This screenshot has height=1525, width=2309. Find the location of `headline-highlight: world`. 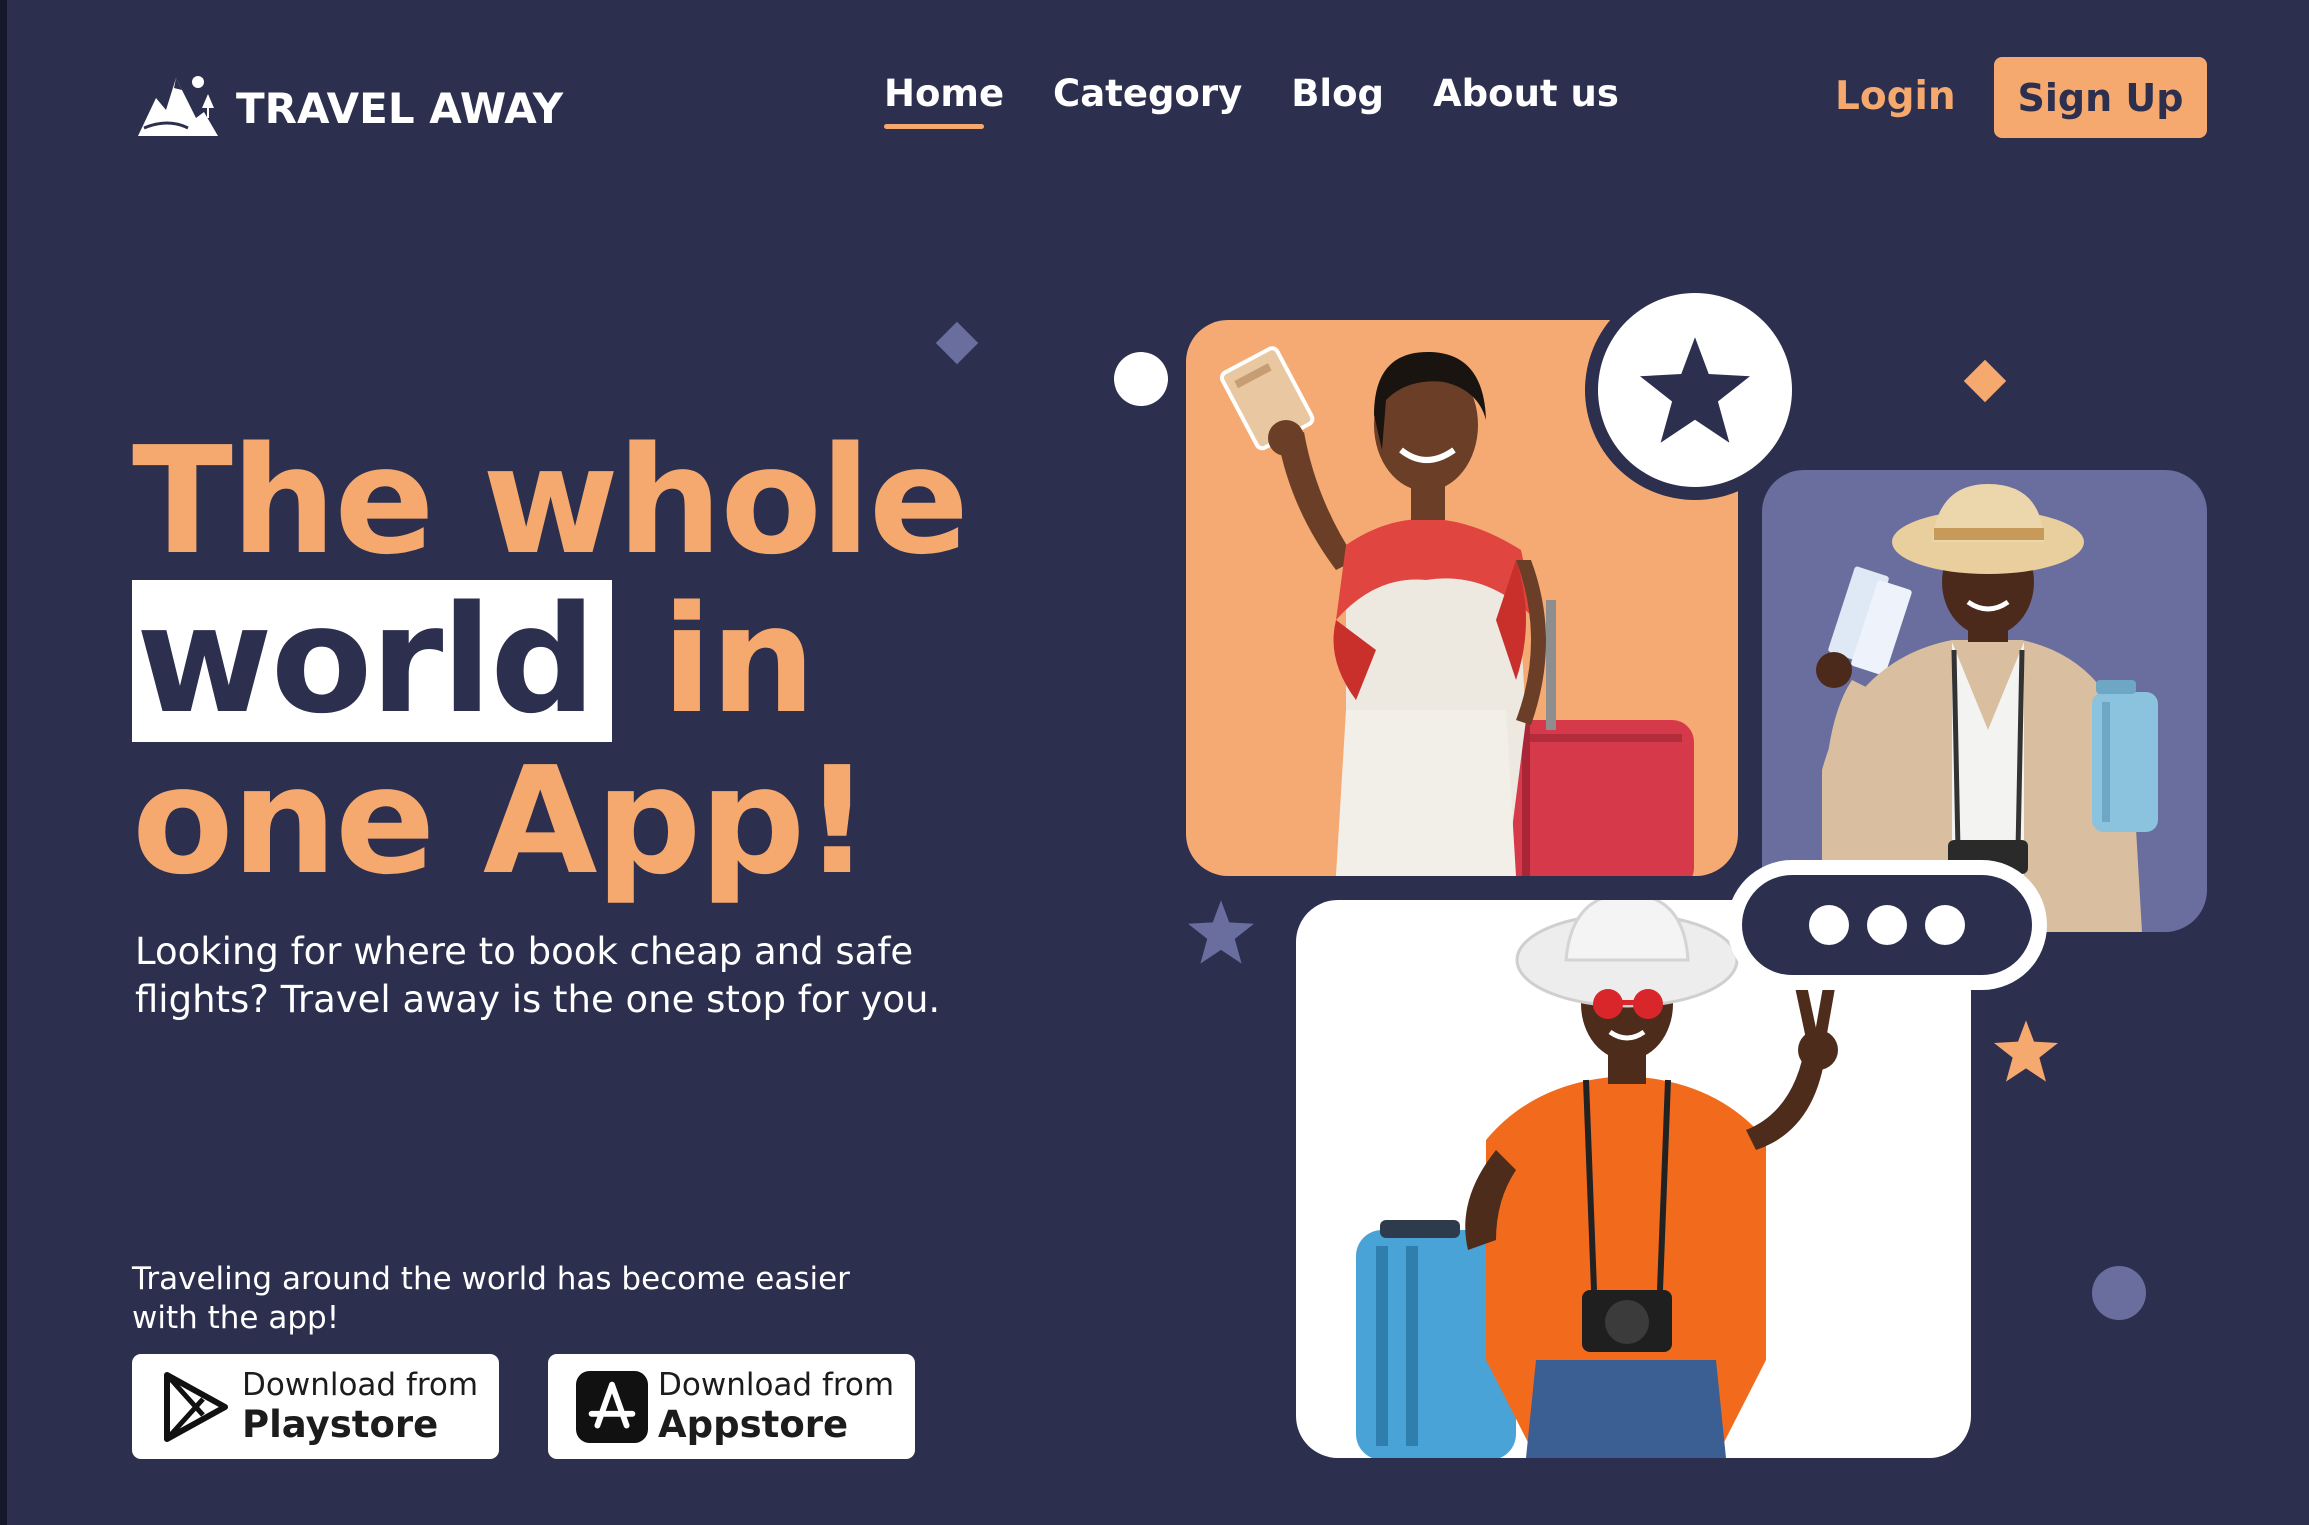

headline-highlight: world is located at coordinates (372, 661).